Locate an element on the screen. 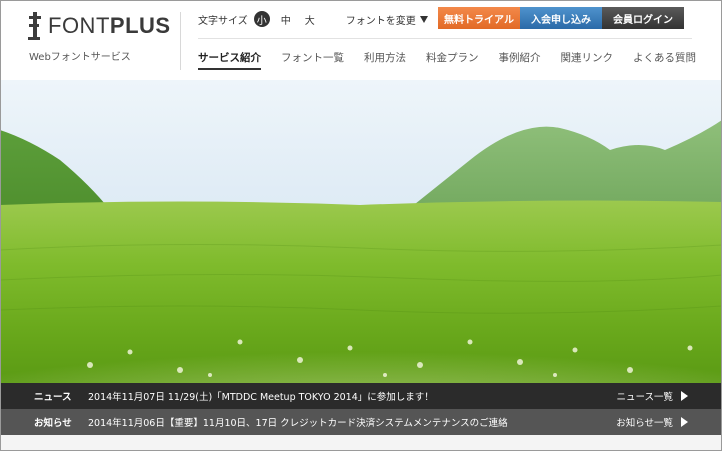  news-list-link: ニュース一覧 is located at coordinates (652, 396).